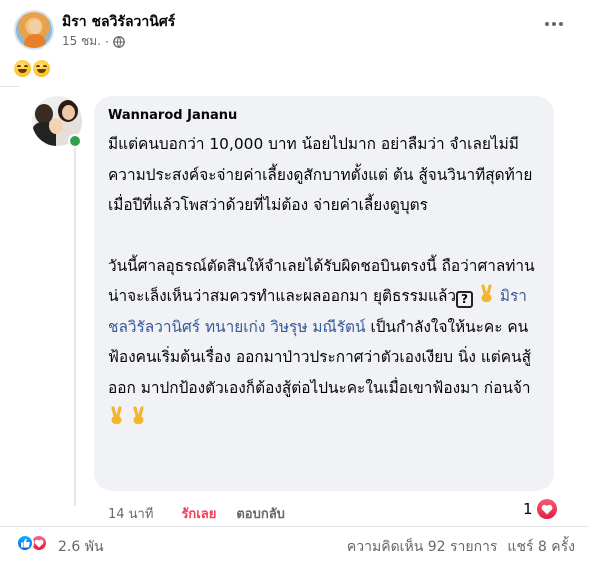  What do you see at coordinates (130, 513) in the screenshot?
I see `comment-time: 14 นาที` at bounding box center [130, 513].